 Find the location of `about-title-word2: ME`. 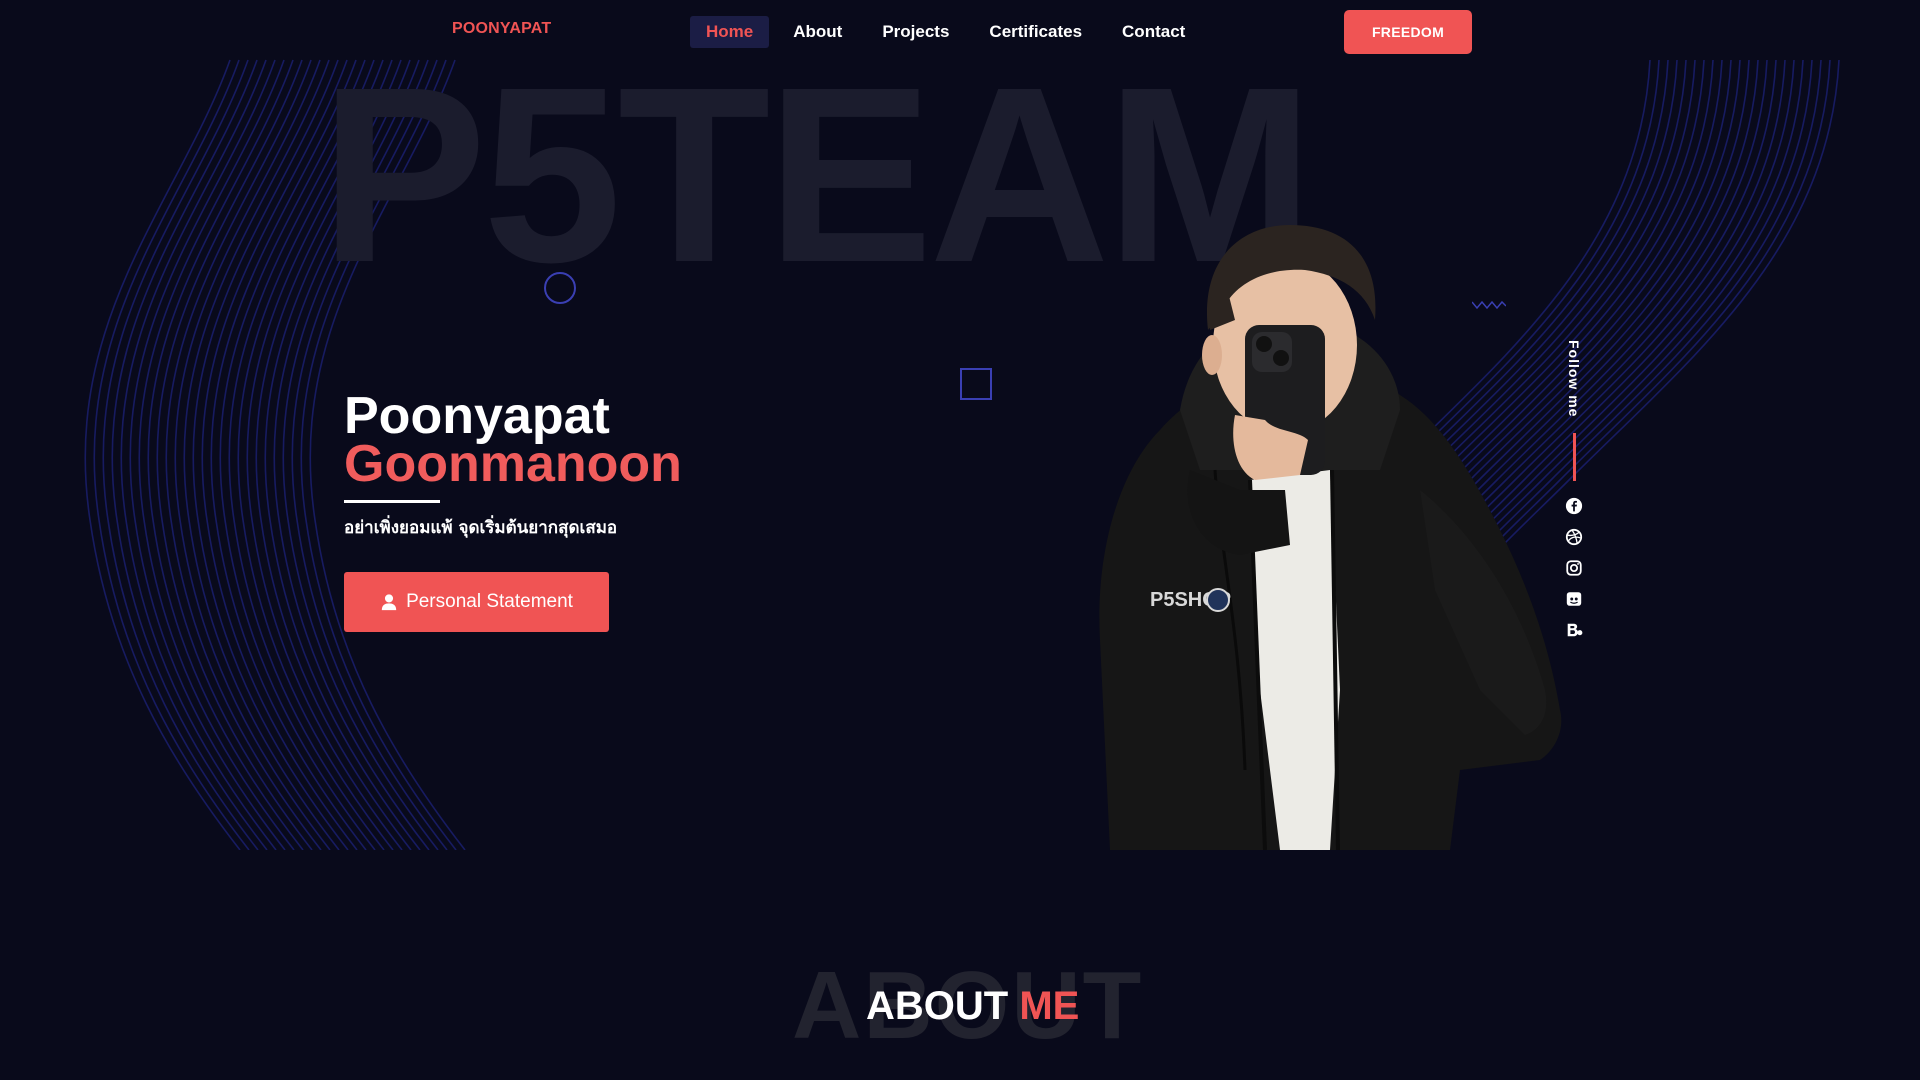

about-title-word2: ME is located at coordinates (1049, 1006).